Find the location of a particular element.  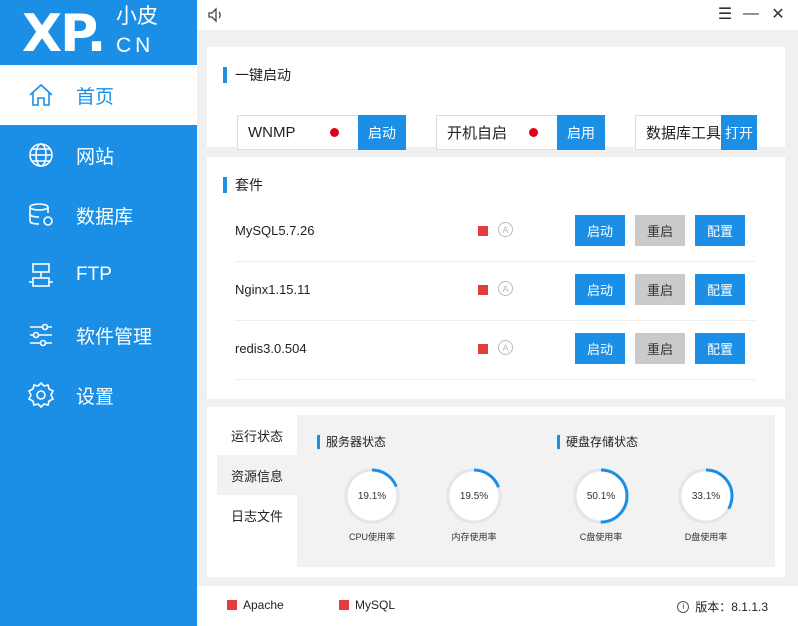

database-icon is located at coordinates (41, 215).